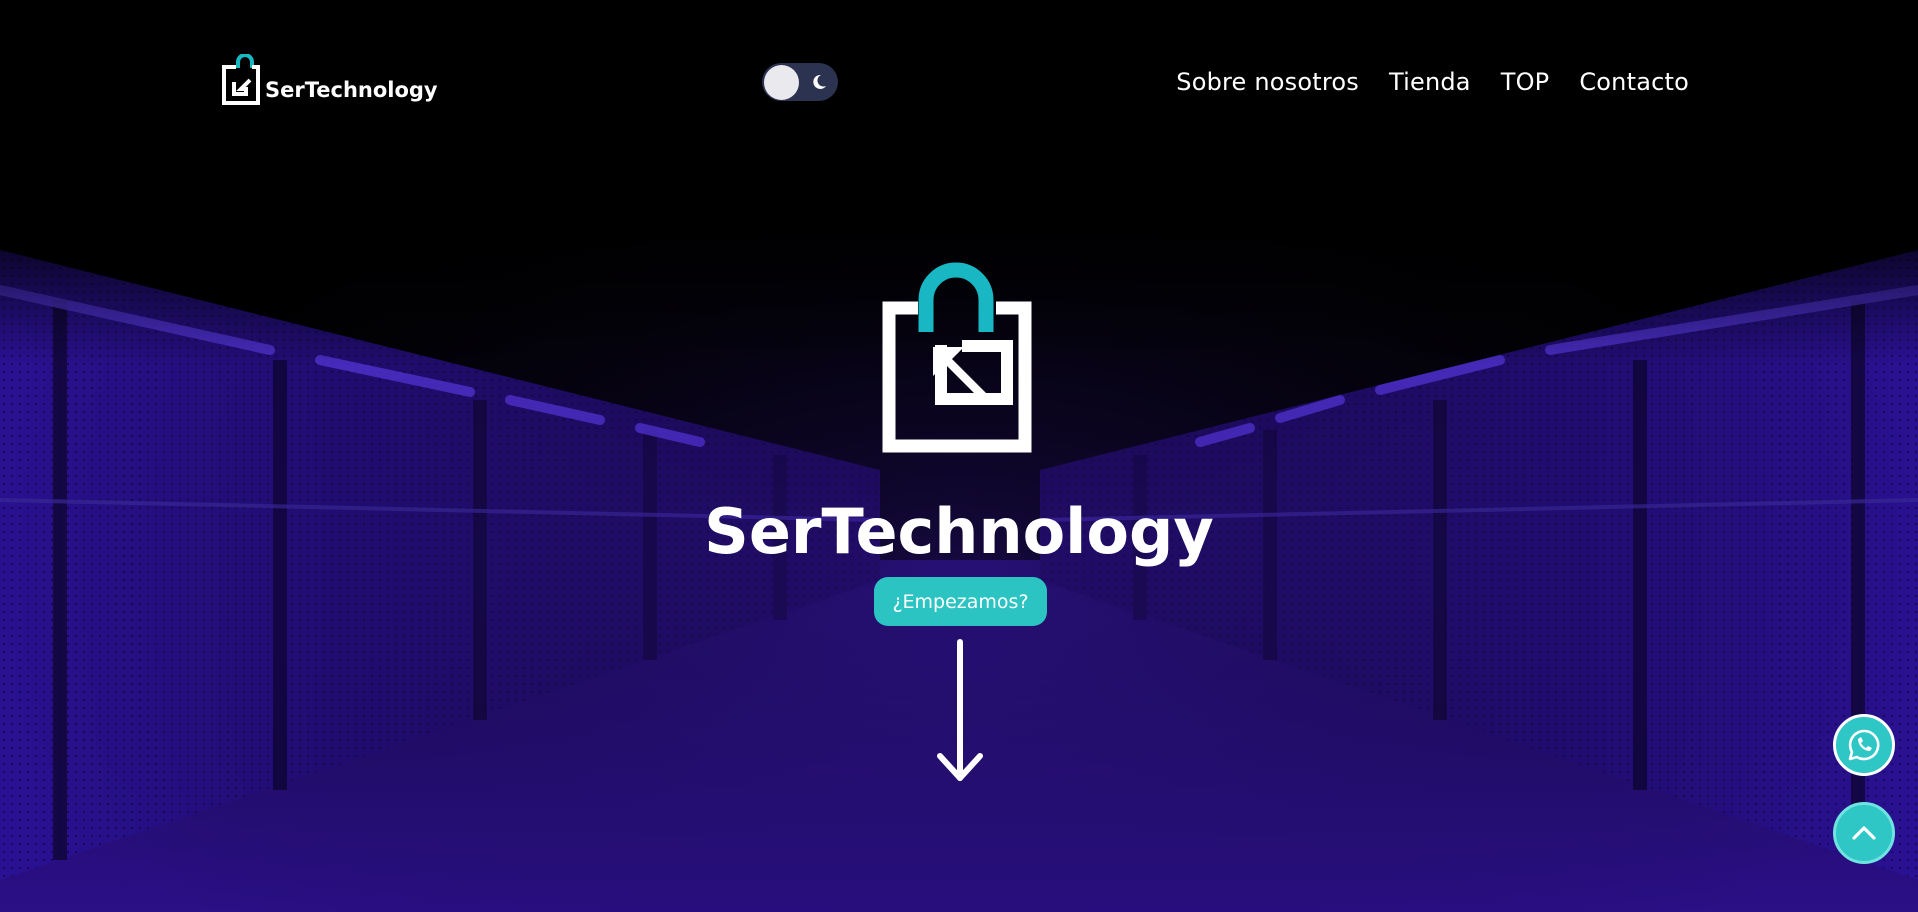  I want to click on hero-title: SerTechnology, so click(959, 531).